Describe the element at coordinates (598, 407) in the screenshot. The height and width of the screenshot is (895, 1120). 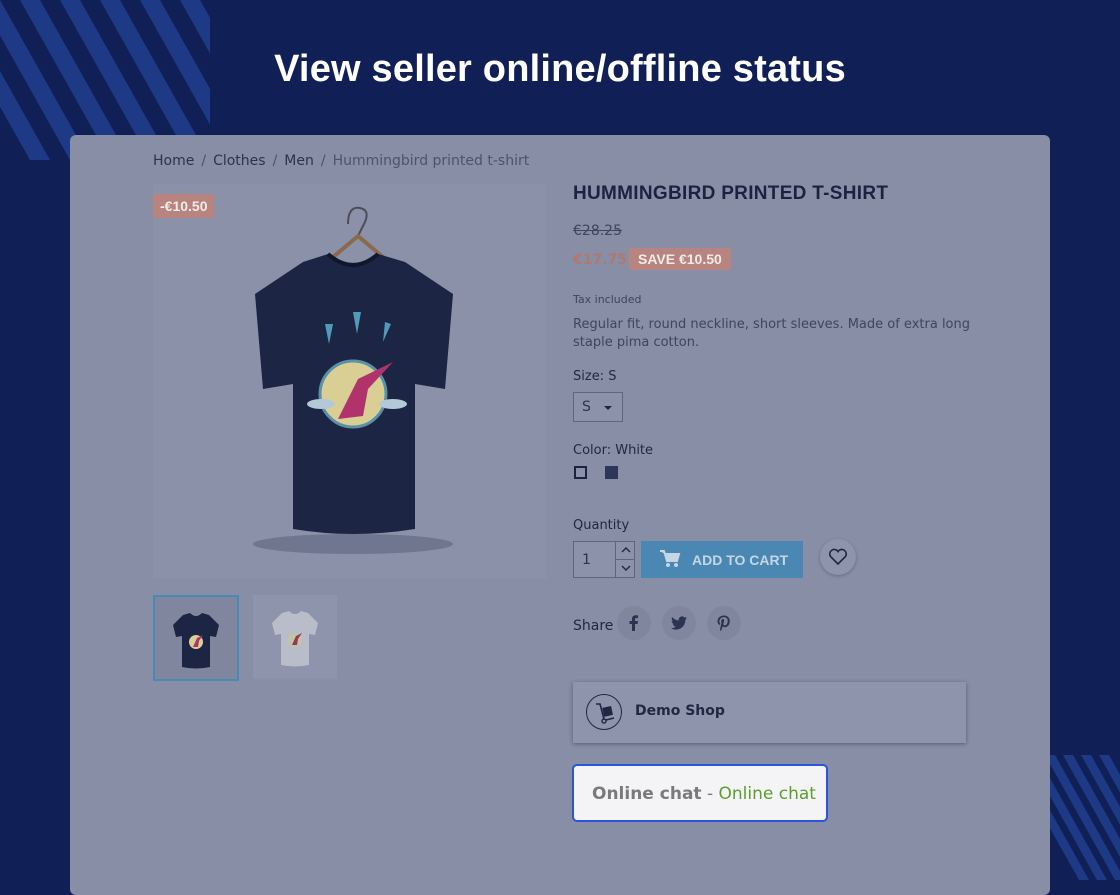
I see `size-select: S` at that location.